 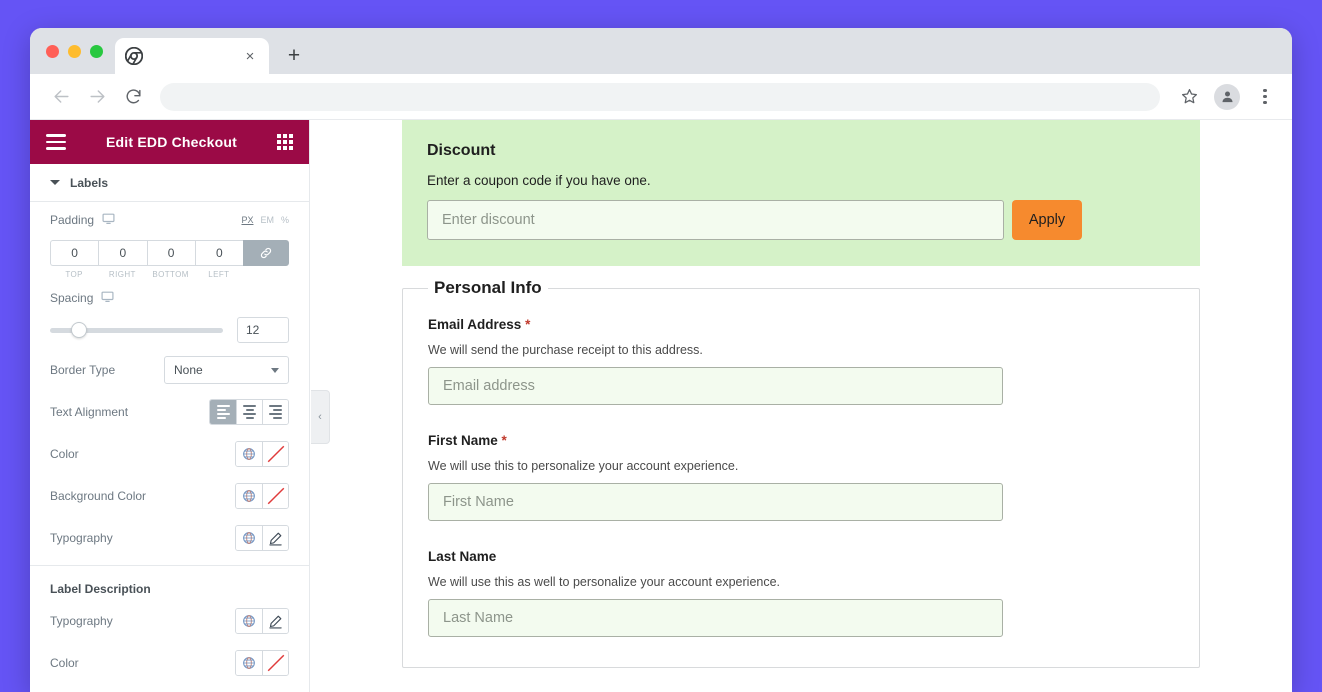 I want to click on text-alignment-control-row: Text Alignment, so click(x=169, y=412).